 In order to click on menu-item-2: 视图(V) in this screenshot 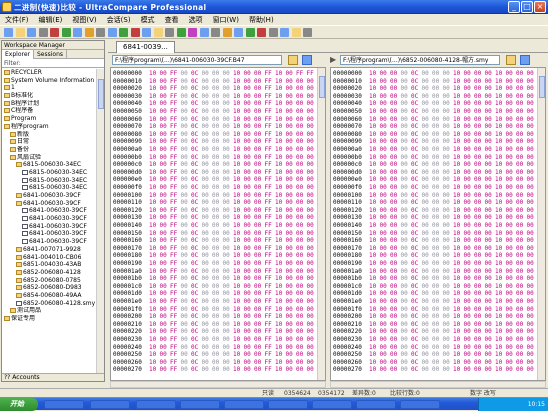, I will do `click(84, 20)`.